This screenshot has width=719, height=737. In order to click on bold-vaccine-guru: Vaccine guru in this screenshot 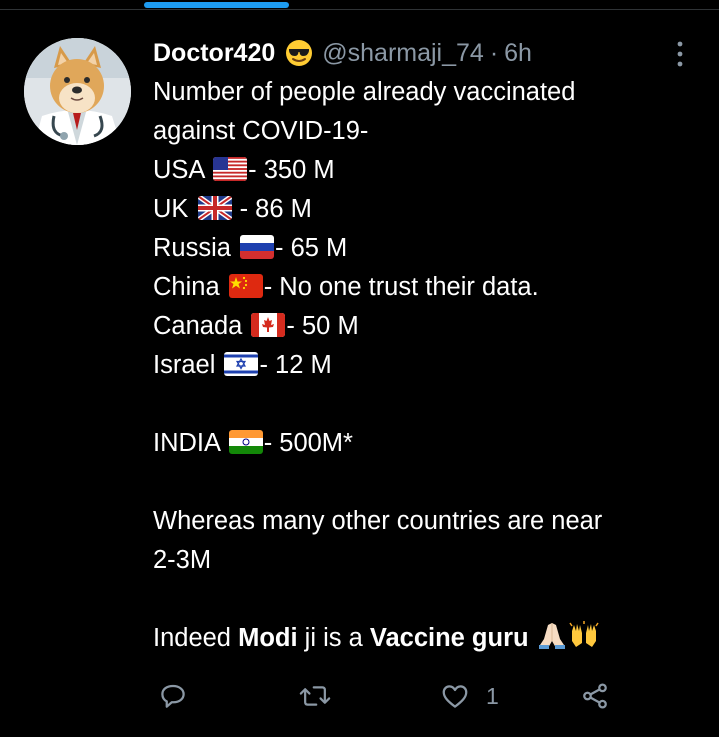, I will do `click(449, 638)`.